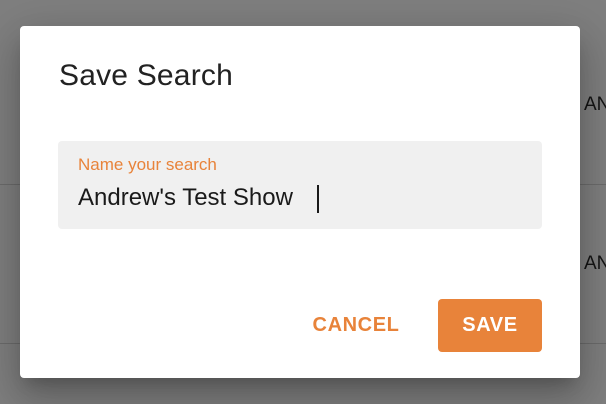 This screenshot has height=404, width=606. What do you see at coordinates (318, 199) in the screenshot?
I see `text-caret` at bounding box center [318, 199].